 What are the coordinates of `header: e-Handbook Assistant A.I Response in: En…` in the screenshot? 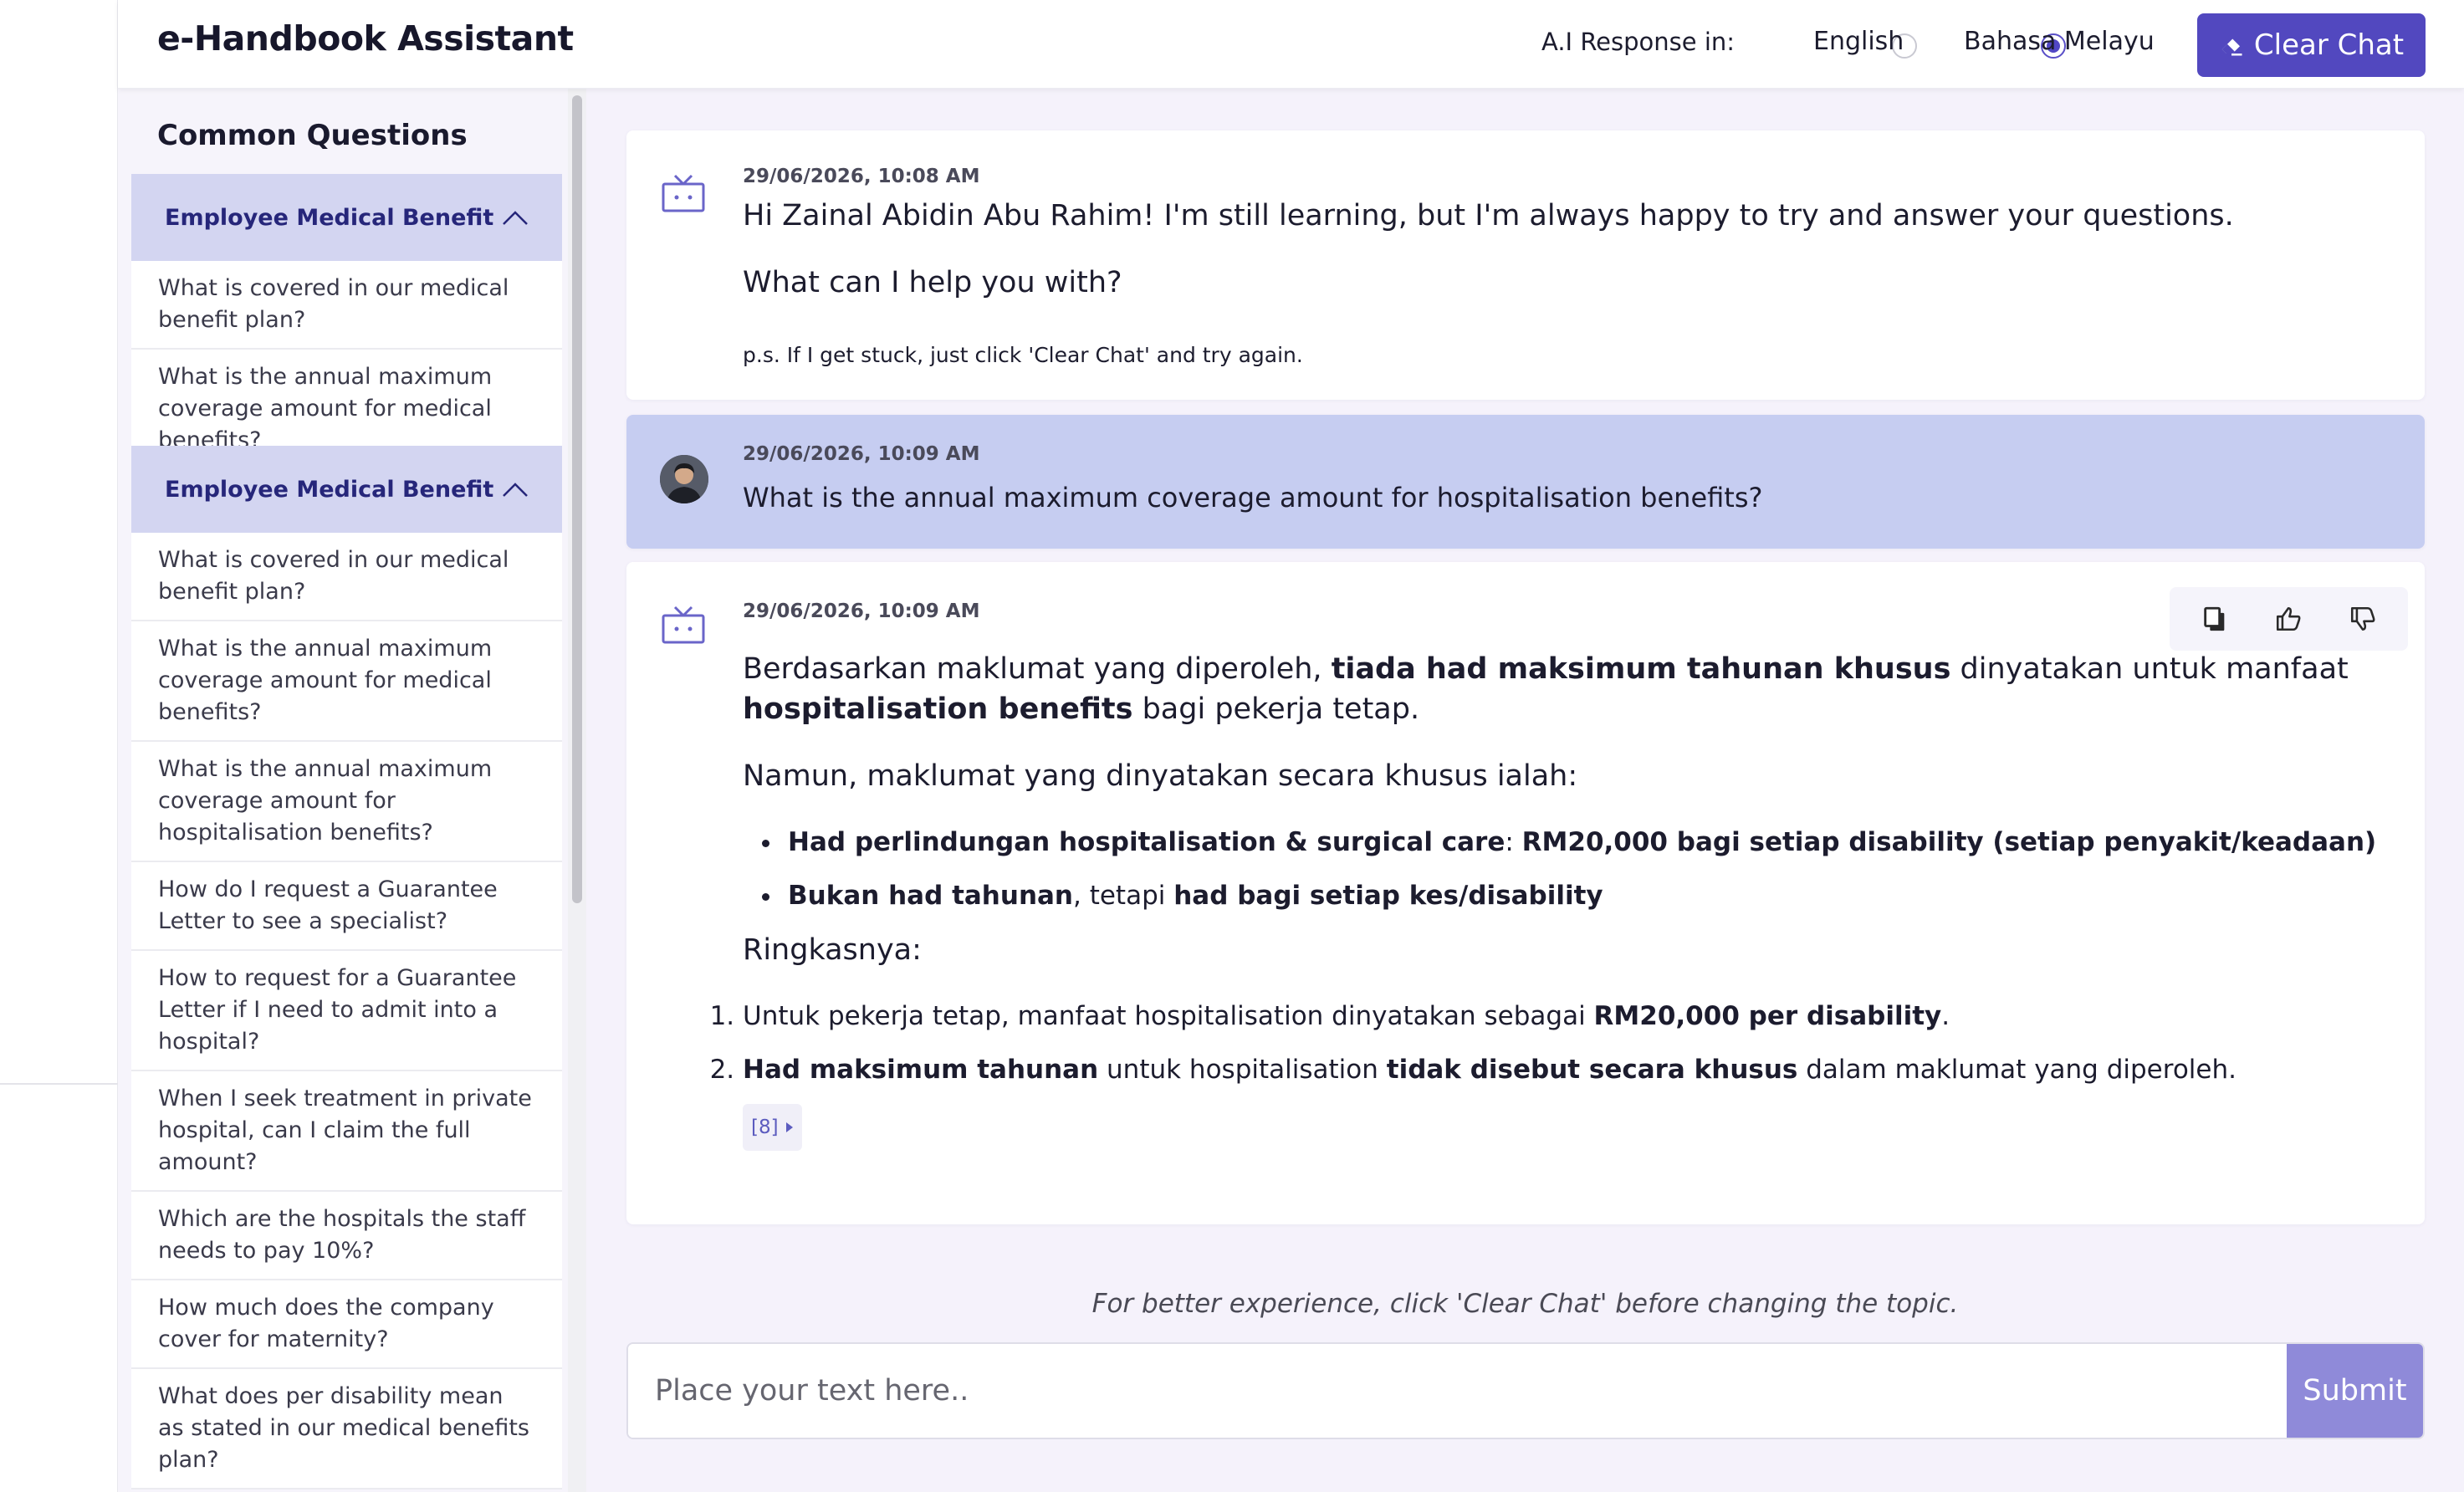 It's located at (1291, 44).